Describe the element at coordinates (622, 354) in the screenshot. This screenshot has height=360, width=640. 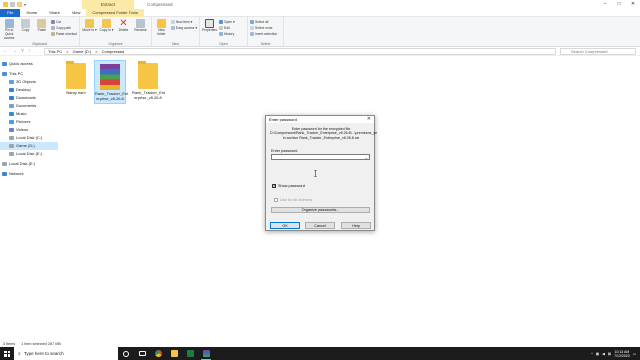
I see `clock: 10:13 AM 7/12/2020` at that location.